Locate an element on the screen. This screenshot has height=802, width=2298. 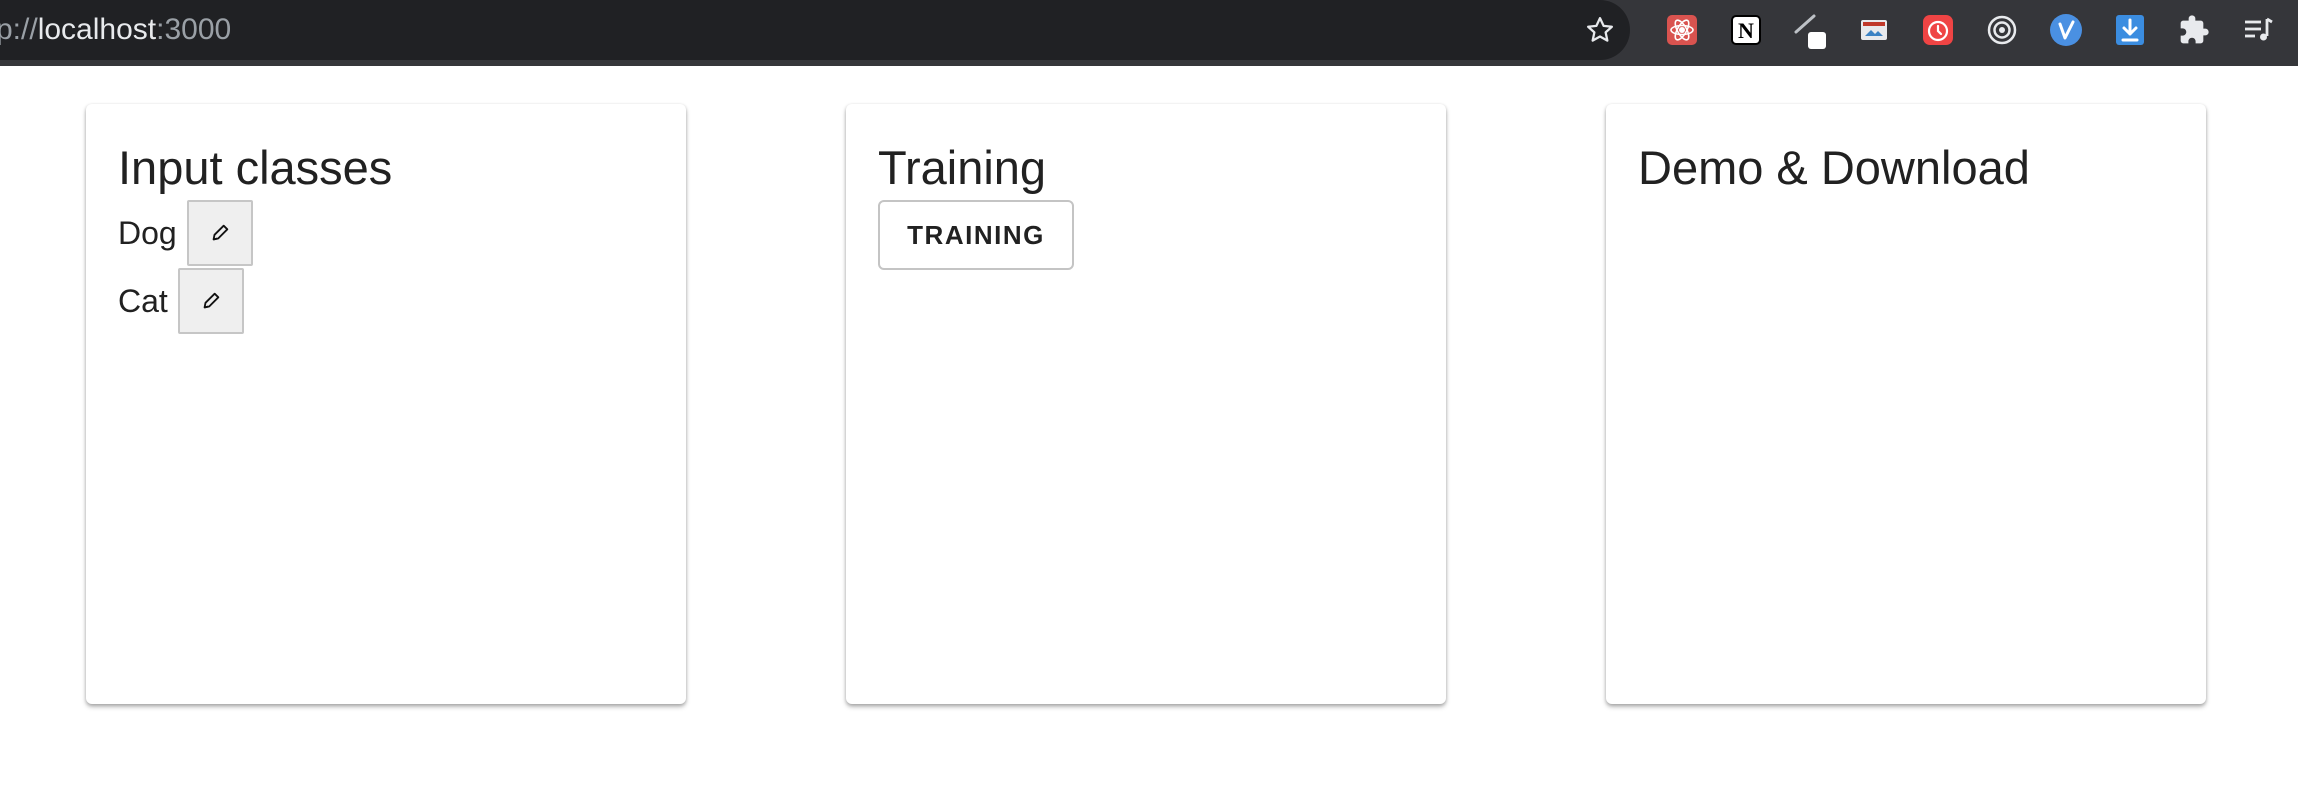
target-extension-icon is located at coordinates (2002, 30).